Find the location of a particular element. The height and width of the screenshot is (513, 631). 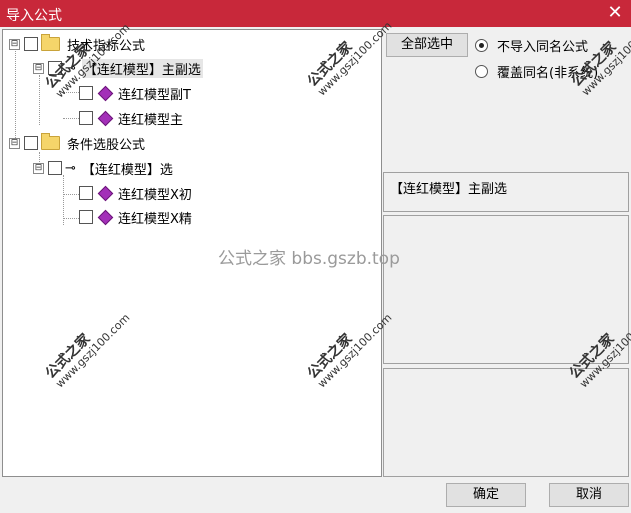

formula-info-panel: 【连红模型】主副选 is located at coordinates (506, 192).